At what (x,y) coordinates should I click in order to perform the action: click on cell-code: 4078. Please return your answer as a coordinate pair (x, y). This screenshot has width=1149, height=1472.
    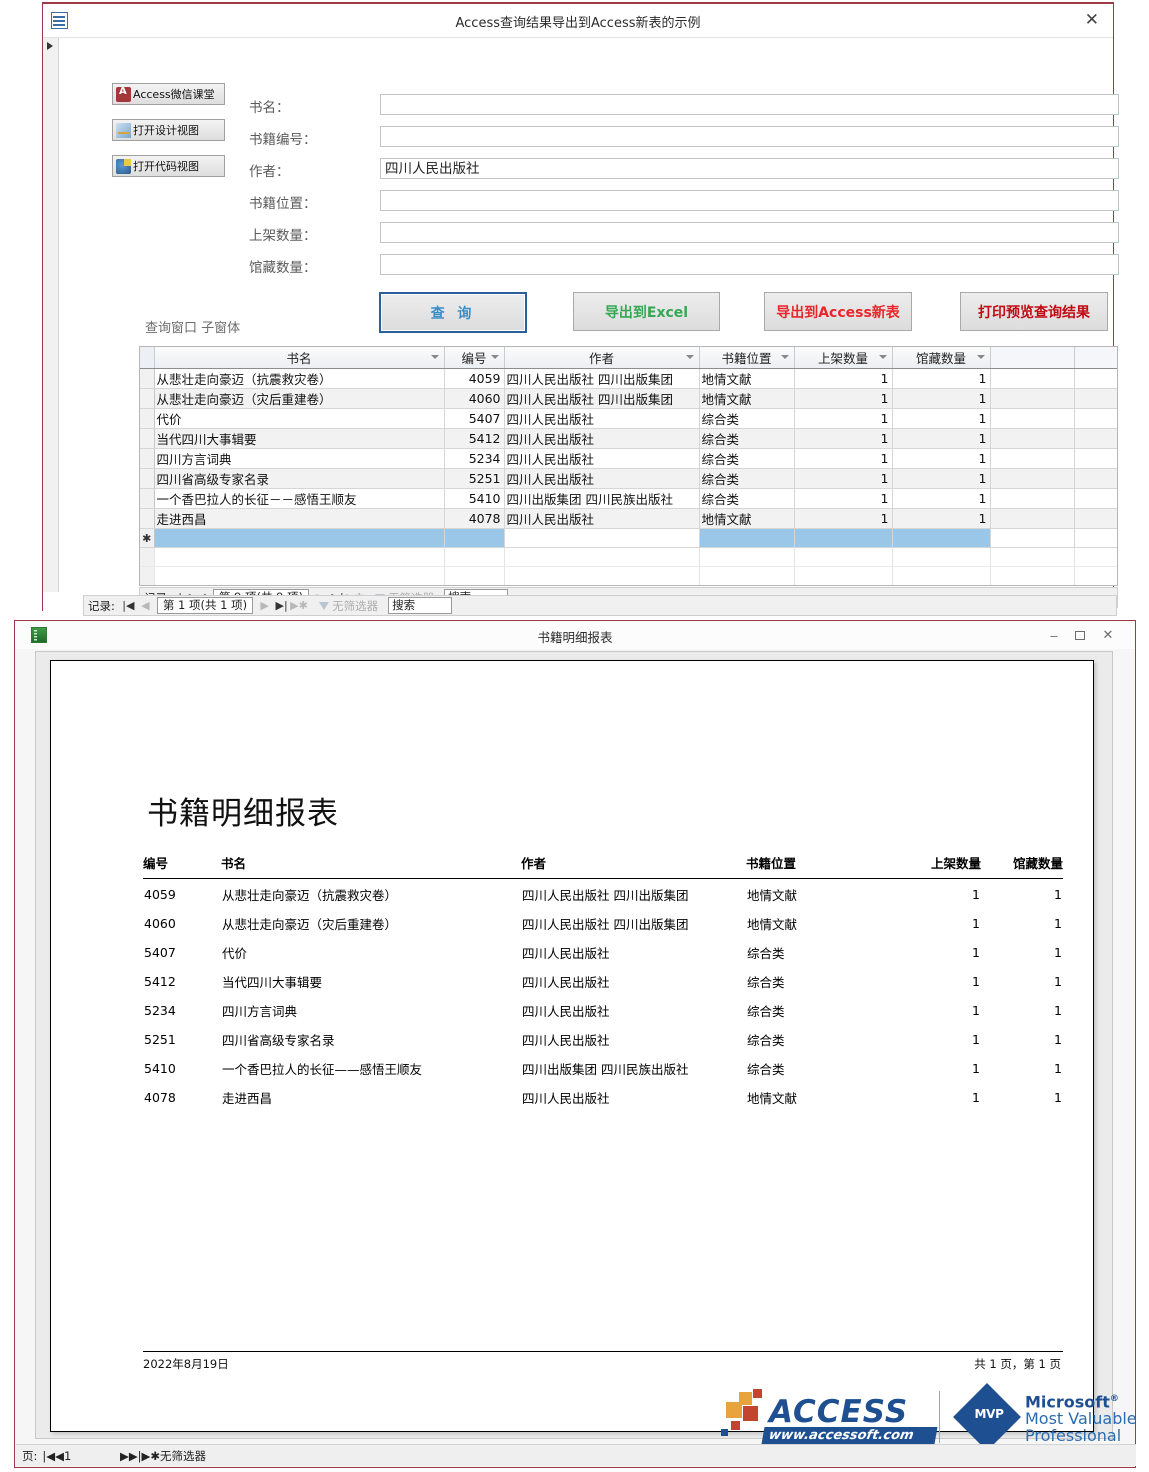
    Looking at the image, I should click on (474, 518).